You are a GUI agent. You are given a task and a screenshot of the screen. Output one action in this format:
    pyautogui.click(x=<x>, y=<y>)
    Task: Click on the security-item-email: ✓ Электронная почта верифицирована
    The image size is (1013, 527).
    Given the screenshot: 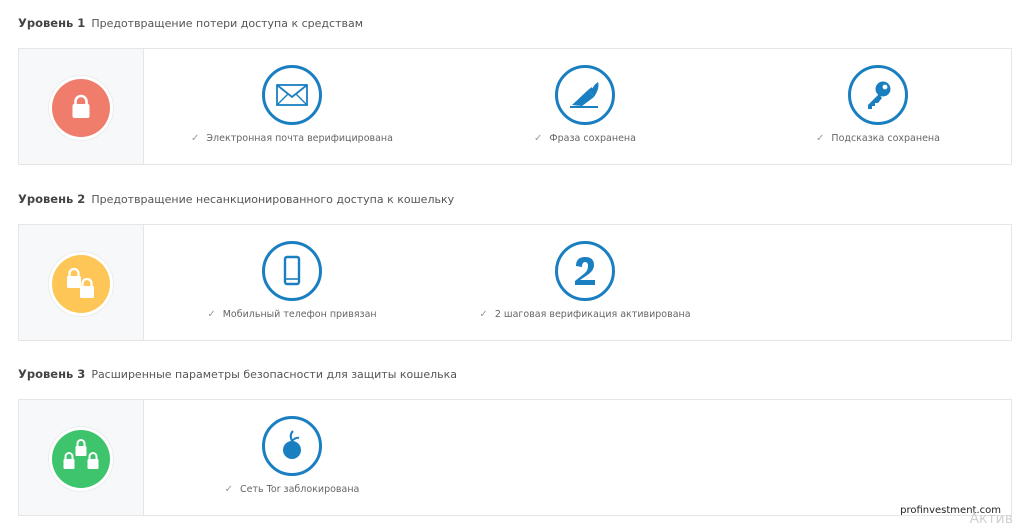 What is the action you would take?
    pyautogui.click(x=292, y=110)
    